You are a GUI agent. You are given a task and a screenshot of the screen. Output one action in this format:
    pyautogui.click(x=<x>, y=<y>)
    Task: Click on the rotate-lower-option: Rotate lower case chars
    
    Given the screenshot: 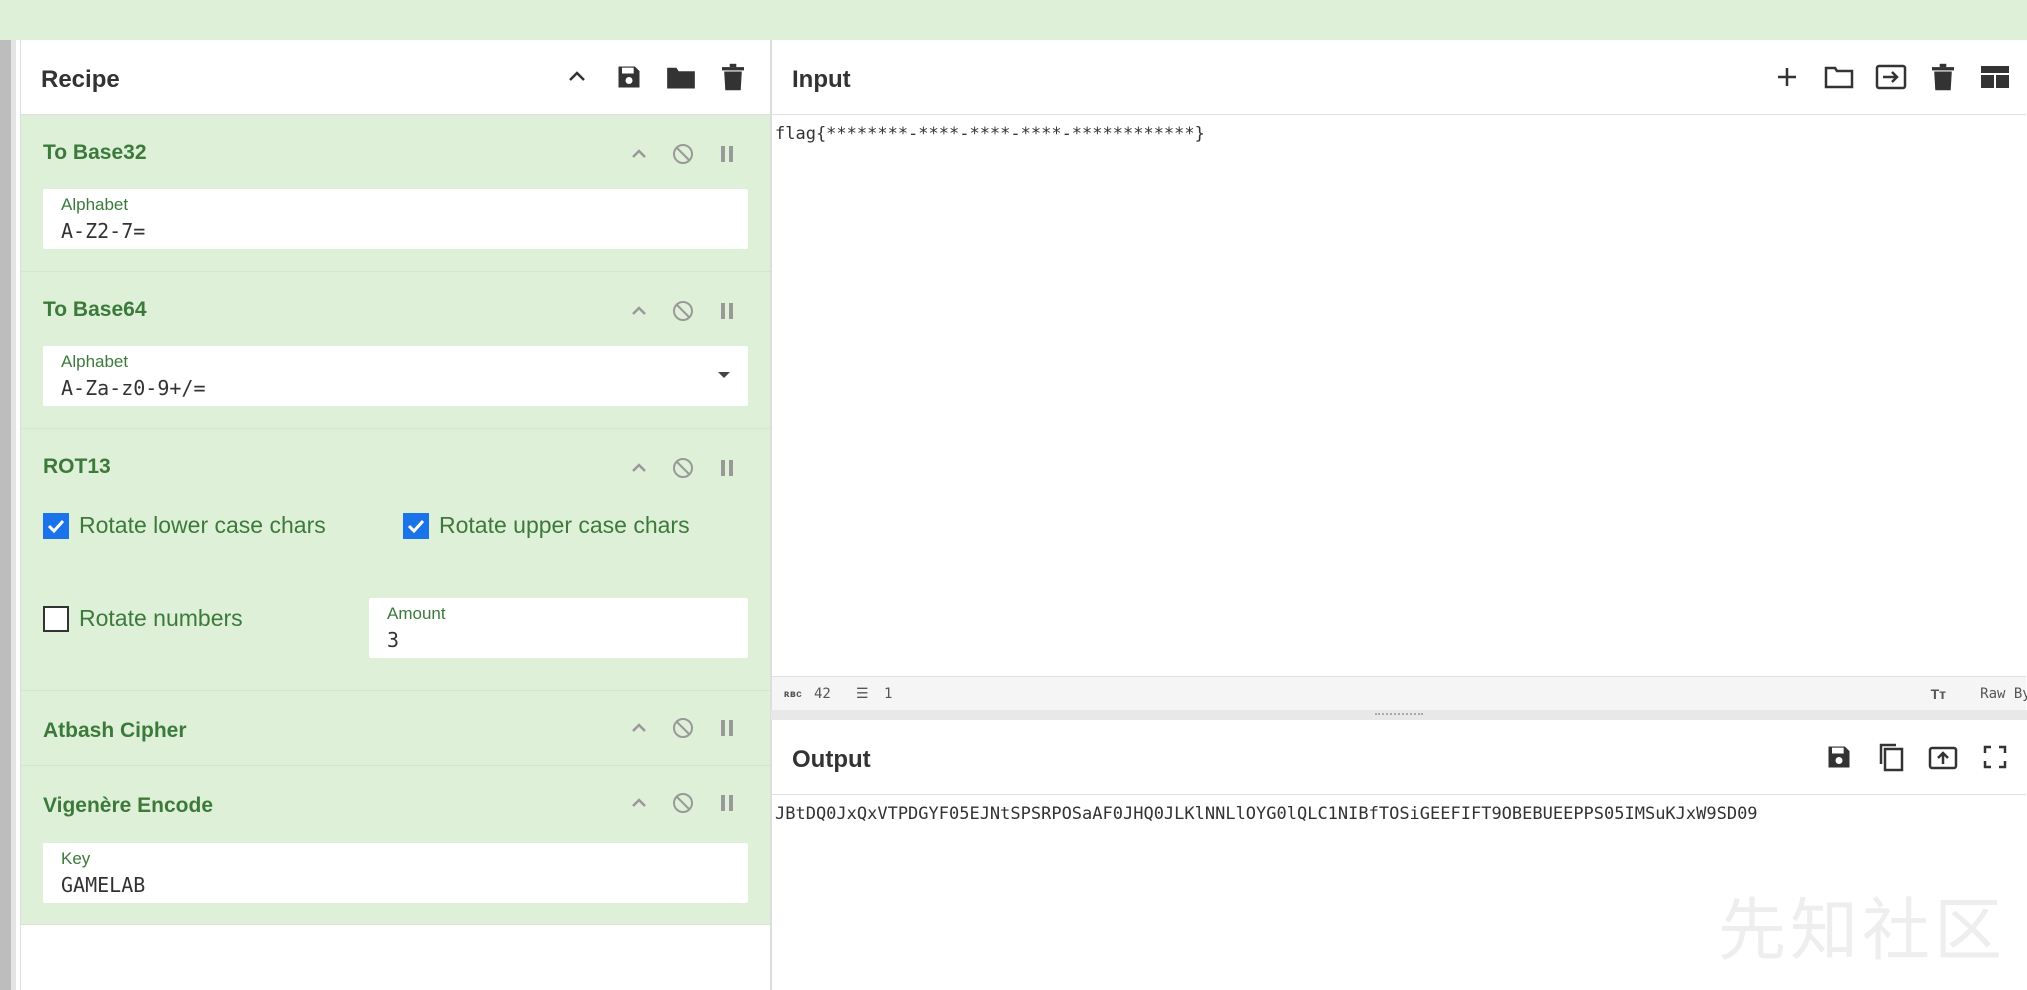 What is the action you would take?
    pyautogui.click(x=184, y=525)
    